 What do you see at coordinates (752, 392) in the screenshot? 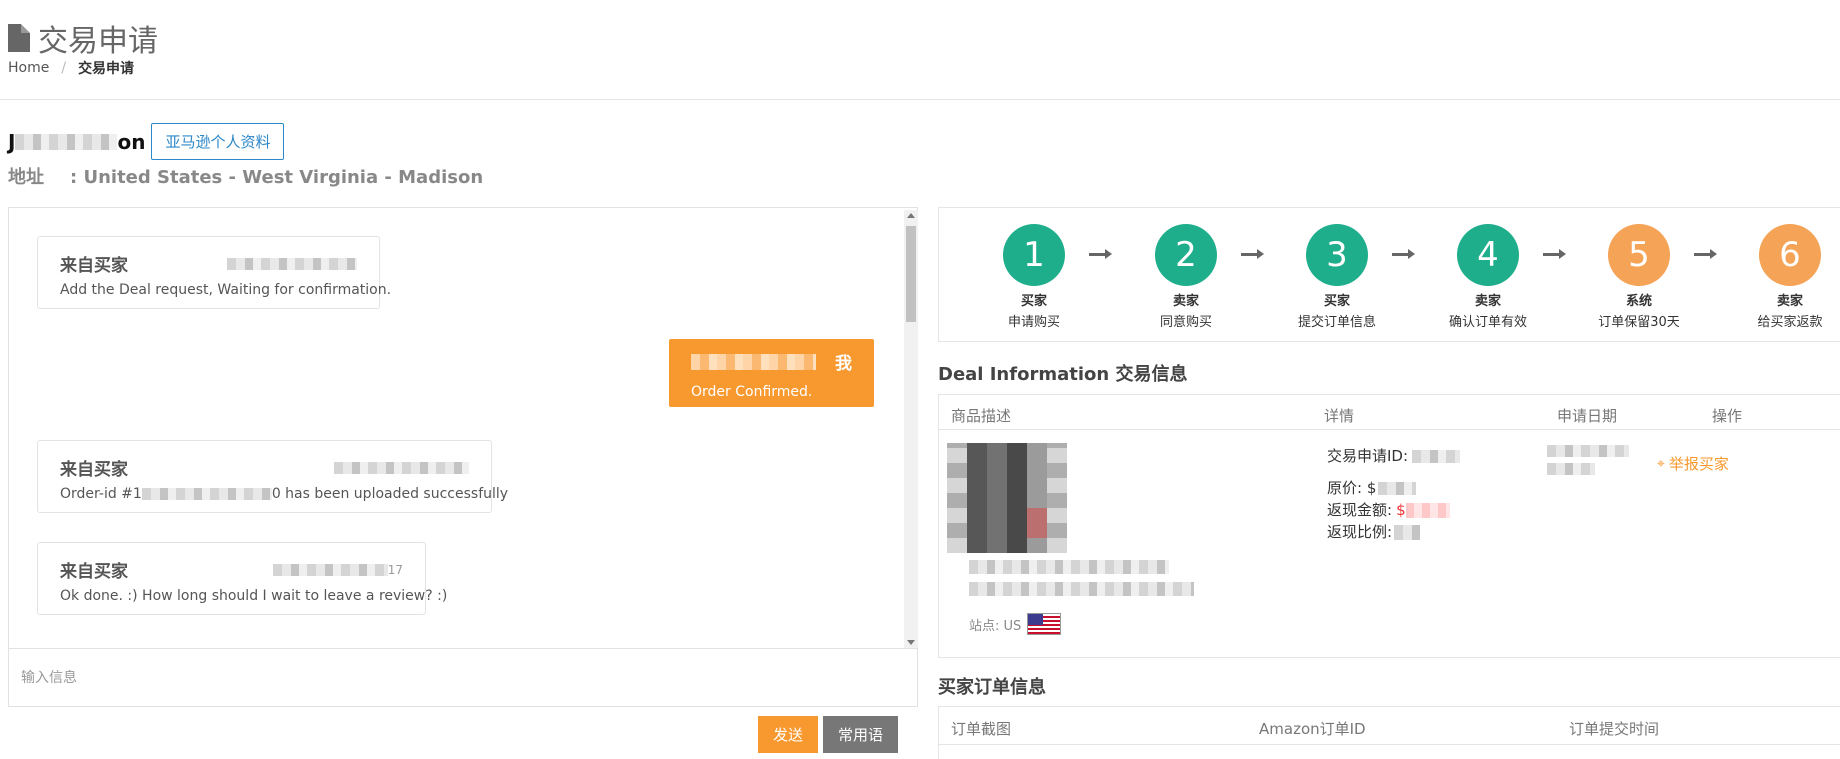
I see `message-text: Order Confirmed.` at bounding box center [752, 392].